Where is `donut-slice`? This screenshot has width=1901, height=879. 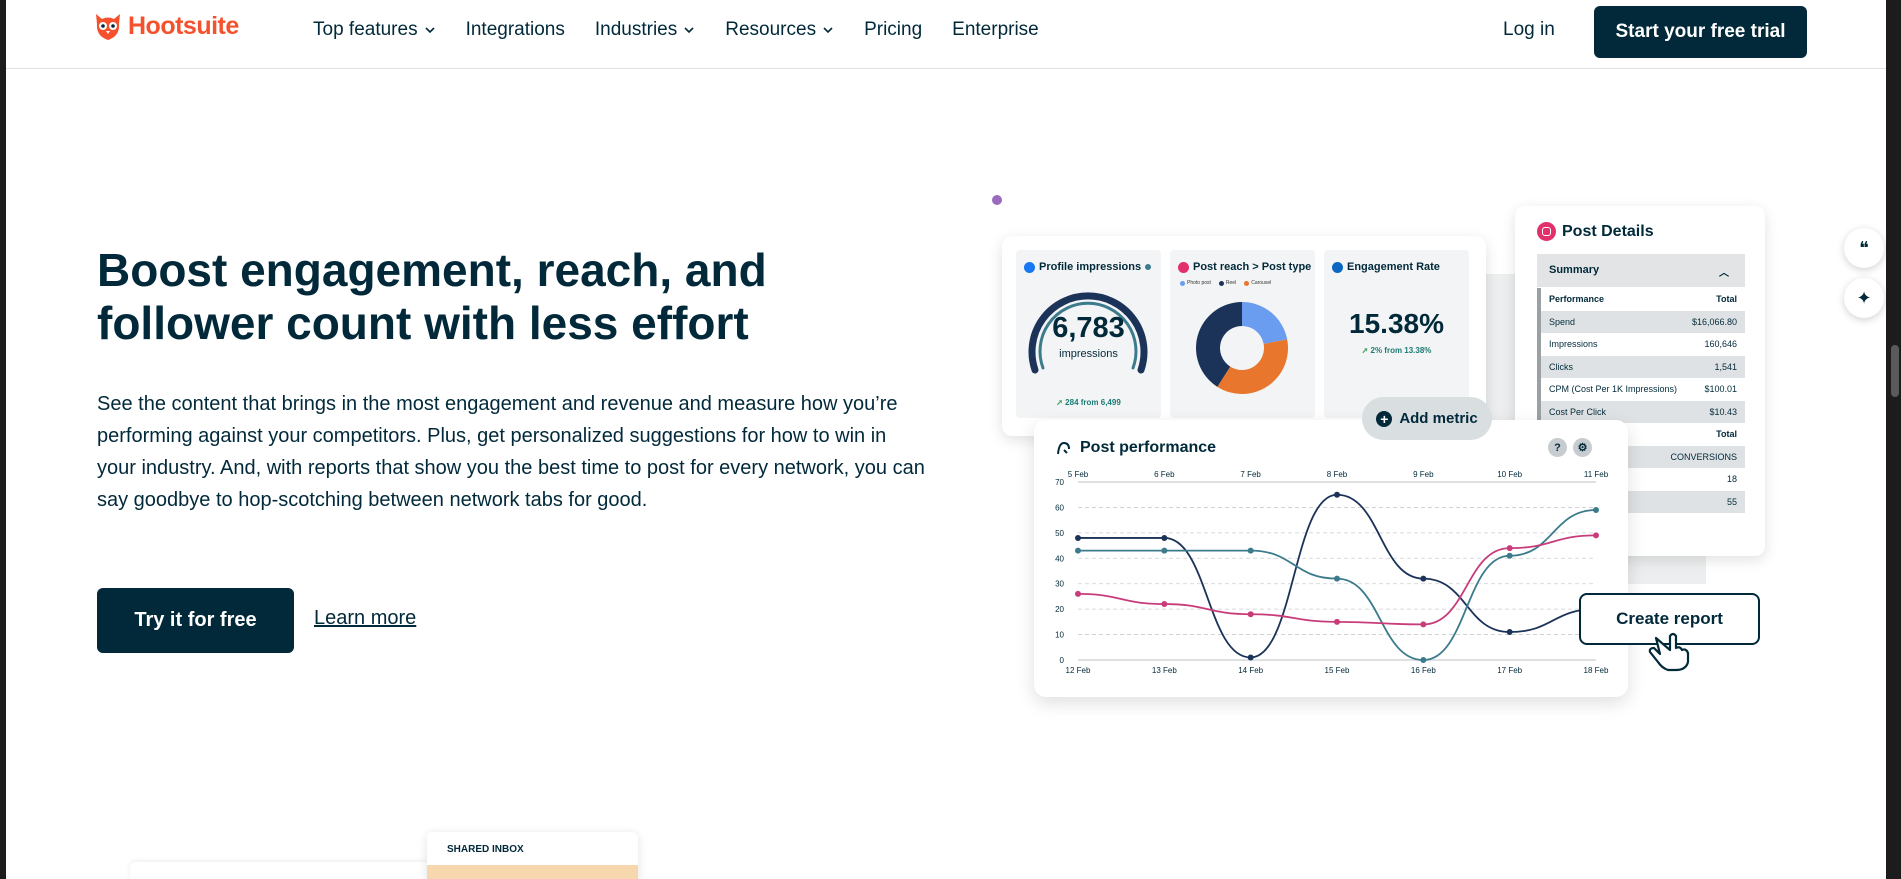 donut-slice is located at coordinates (1265, 323).